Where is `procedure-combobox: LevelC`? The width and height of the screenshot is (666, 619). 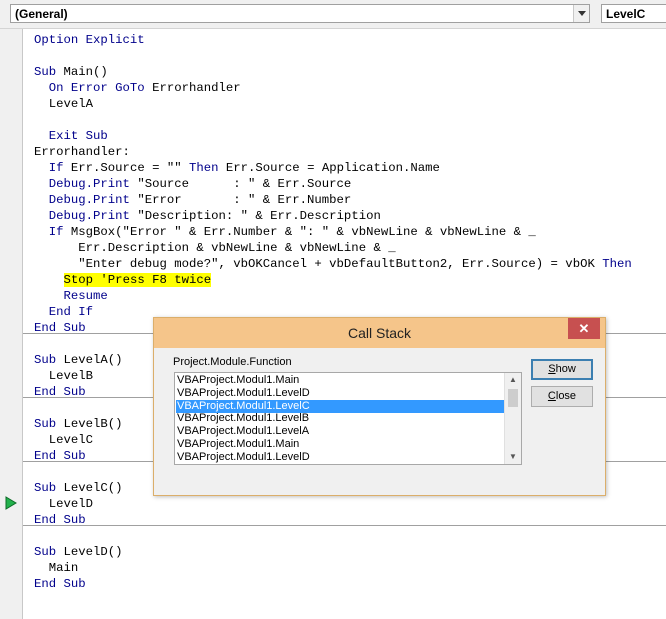 procedure-combobox: LevelC is located at coordinates (633, 13).